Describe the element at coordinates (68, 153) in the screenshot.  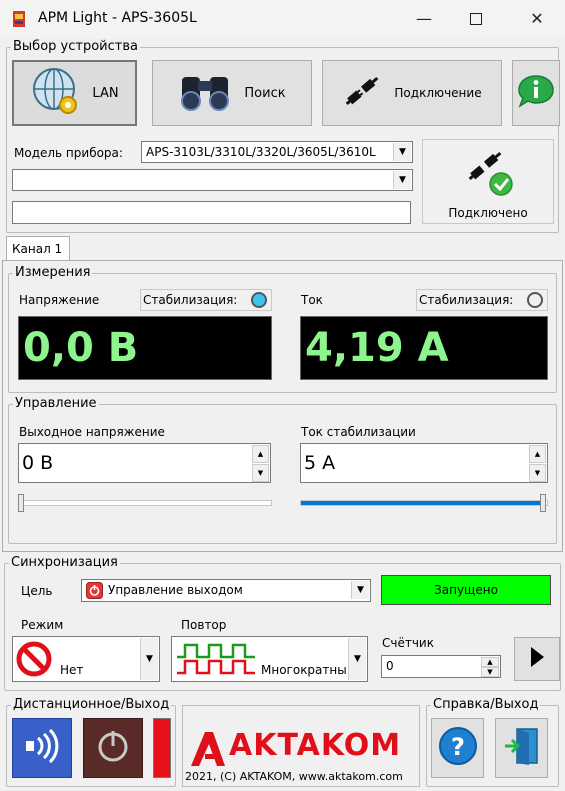
I see `model-label: Модель прибора:` at that location.